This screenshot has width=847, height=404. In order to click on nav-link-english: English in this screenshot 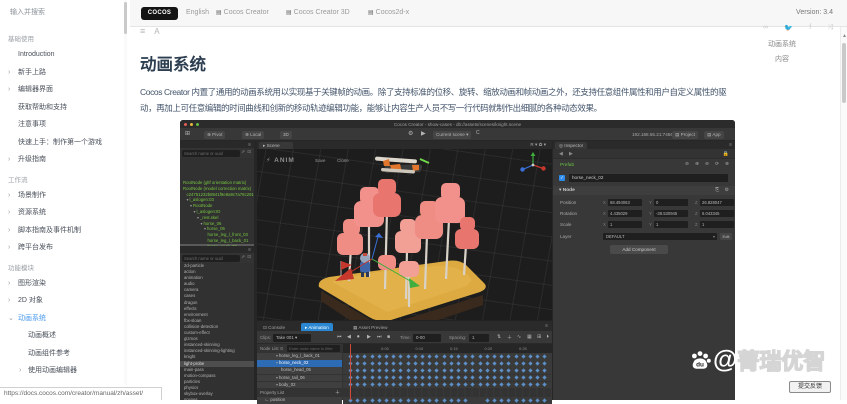, I will do `click(197, 12)`.